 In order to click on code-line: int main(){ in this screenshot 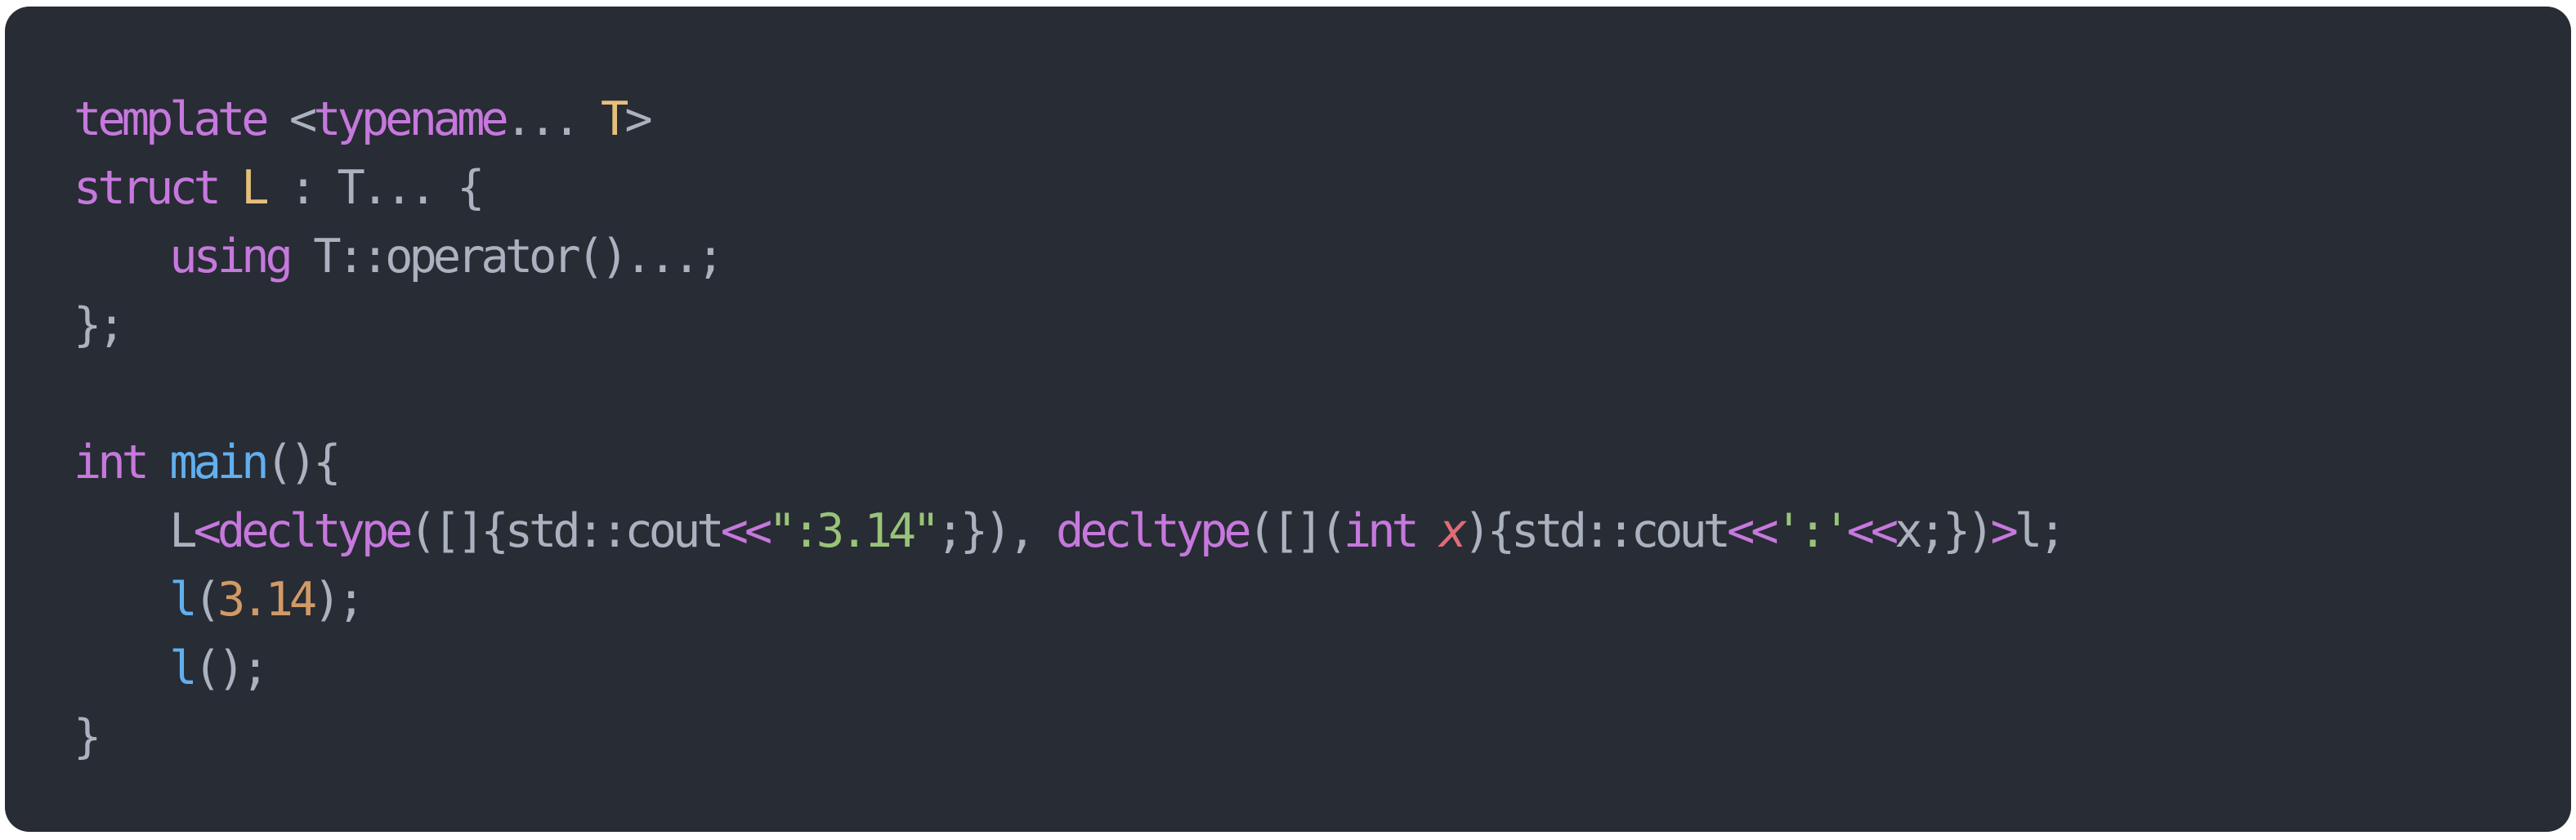, I will do `click(1068, 463)`.